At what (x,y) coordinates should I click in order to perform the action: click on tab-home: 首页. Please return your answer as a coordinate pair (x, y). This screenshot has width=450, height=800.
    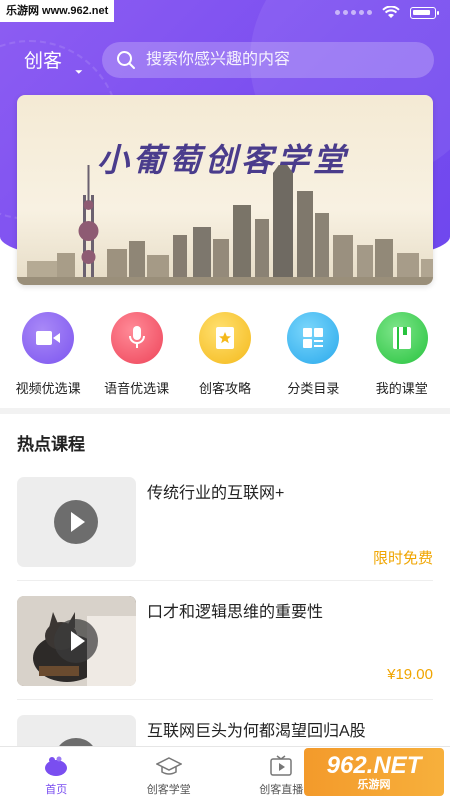
    Looking at the image, I should click on (56, 776).